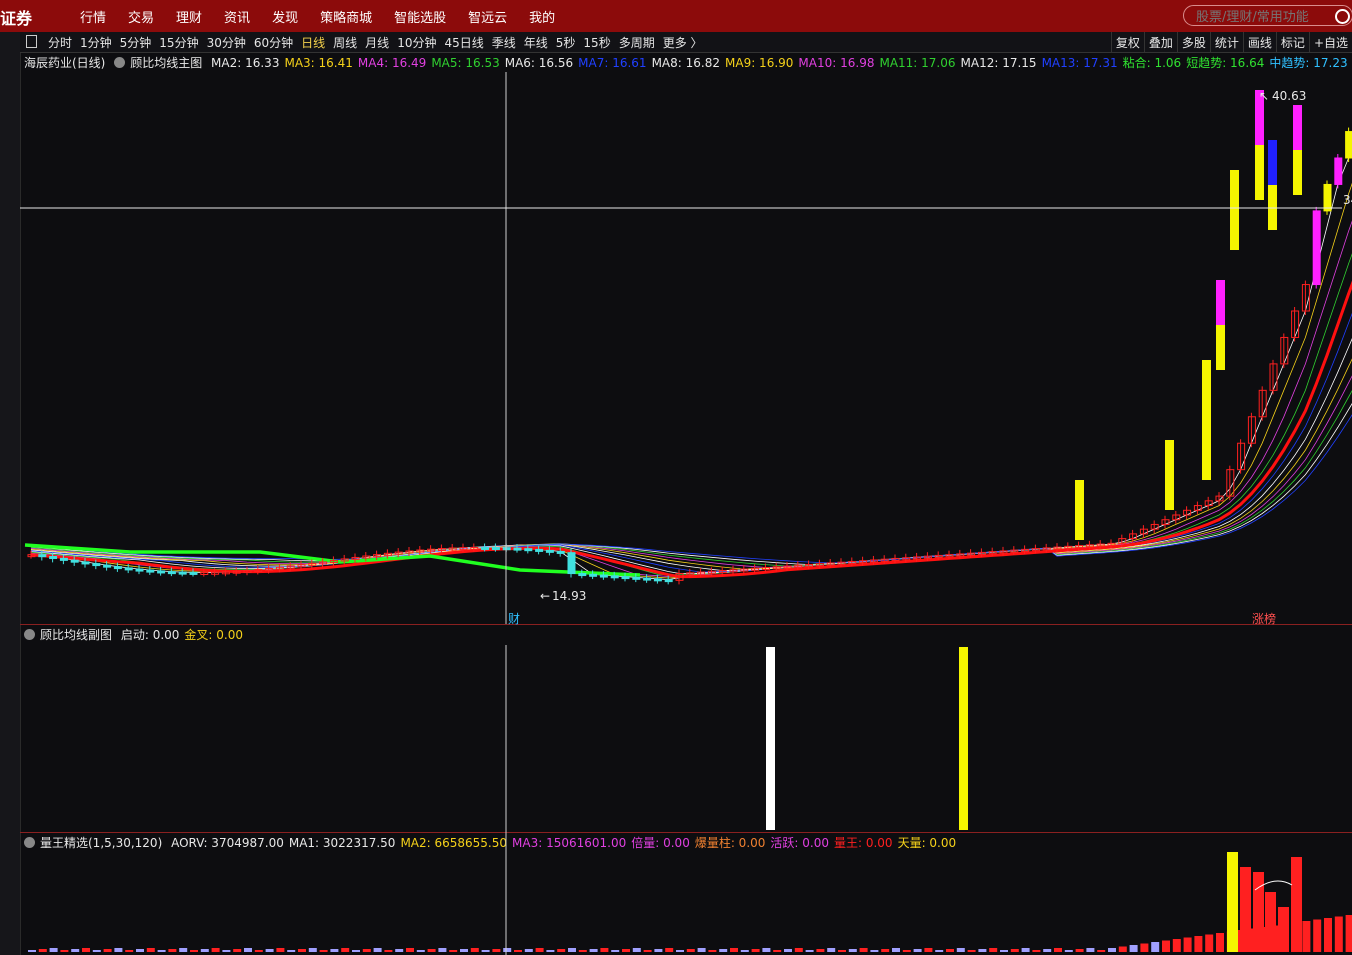 The width and height of the screenshot is (1352, 955). What do you see at coordinates (770, 738) in the screenshot?
I see `signal-bar-start` at bounding box center [770, 738].